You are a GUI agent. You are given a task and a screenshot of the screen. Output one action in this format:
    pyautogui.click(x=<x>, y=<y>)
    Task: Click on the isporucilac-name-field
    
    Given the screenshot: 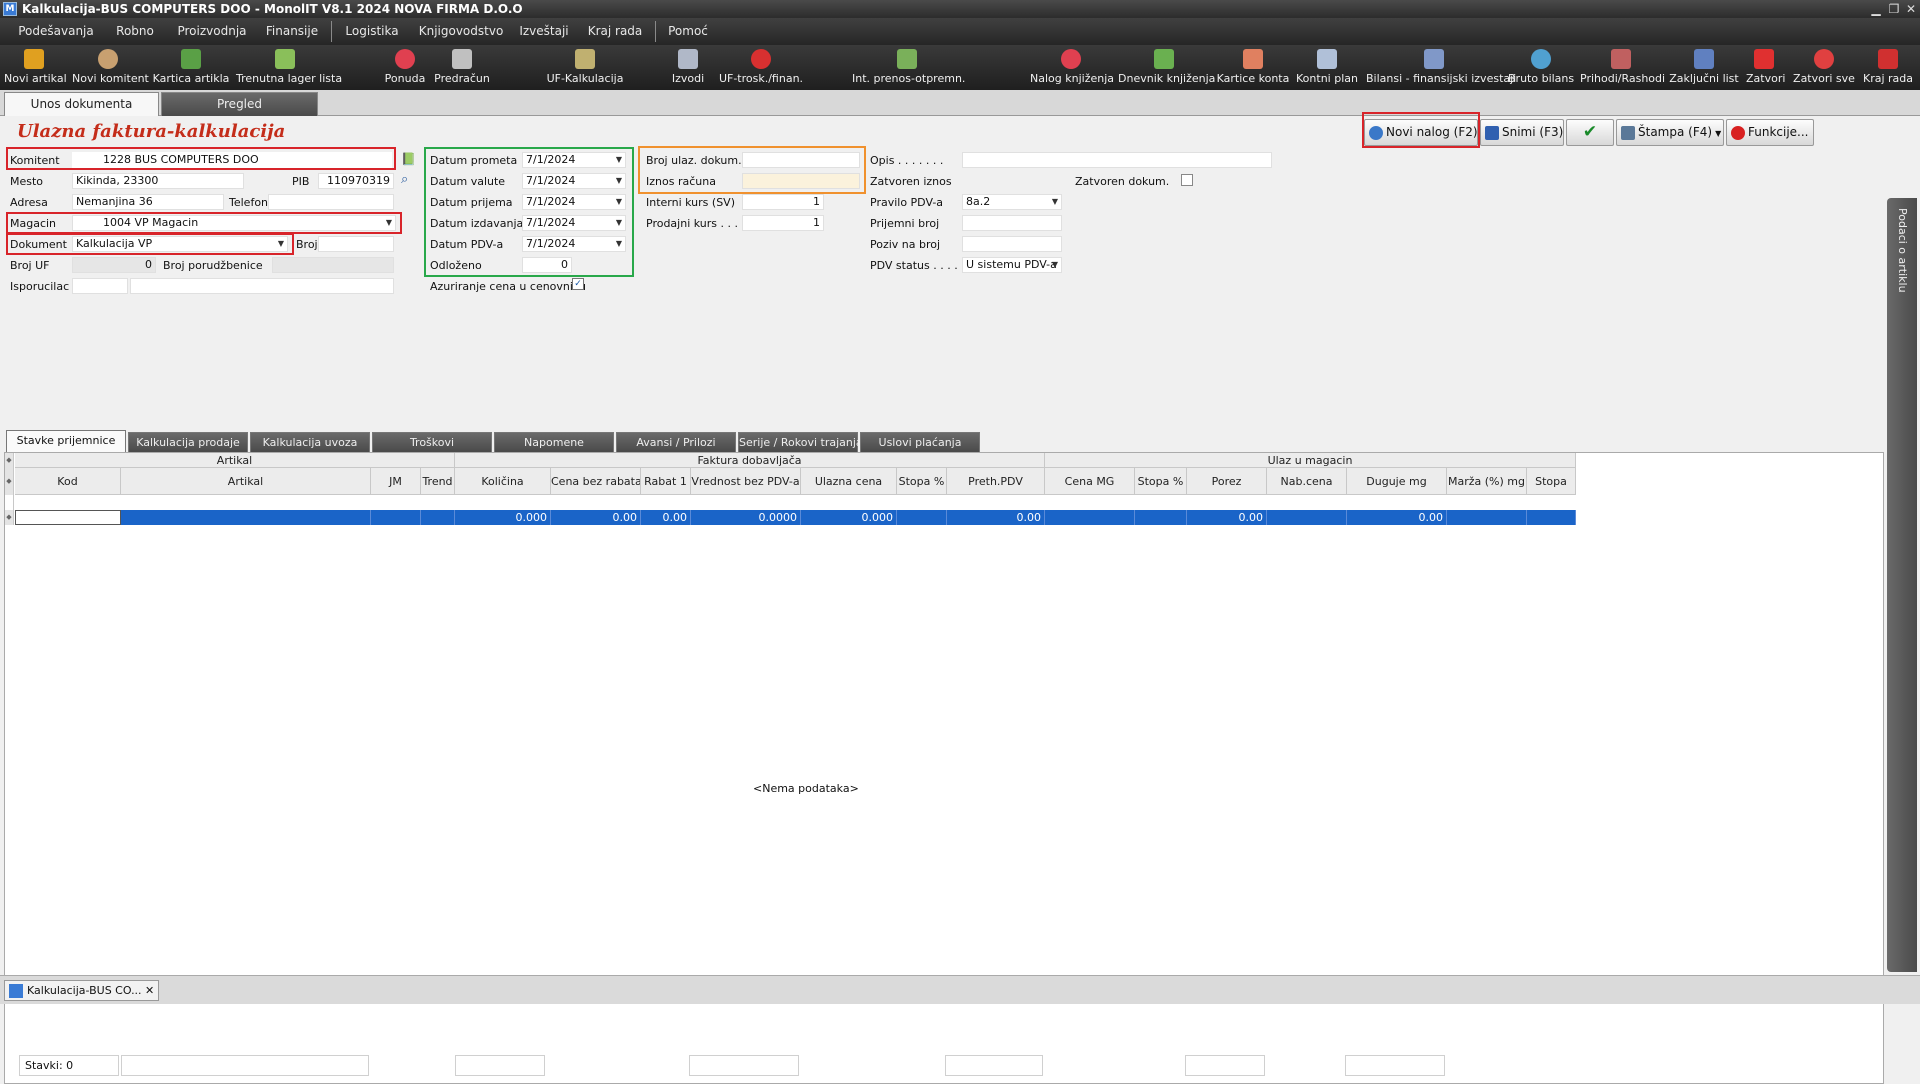 What is the action you would take?
    pyautogui.click(x=262, y=286)
    